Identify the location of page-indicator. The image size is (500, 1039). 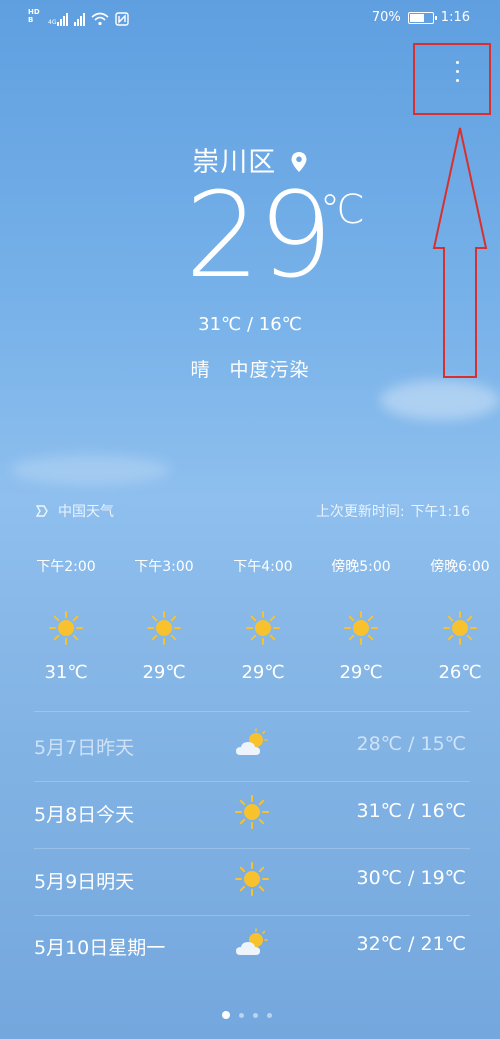
(247, 1015).